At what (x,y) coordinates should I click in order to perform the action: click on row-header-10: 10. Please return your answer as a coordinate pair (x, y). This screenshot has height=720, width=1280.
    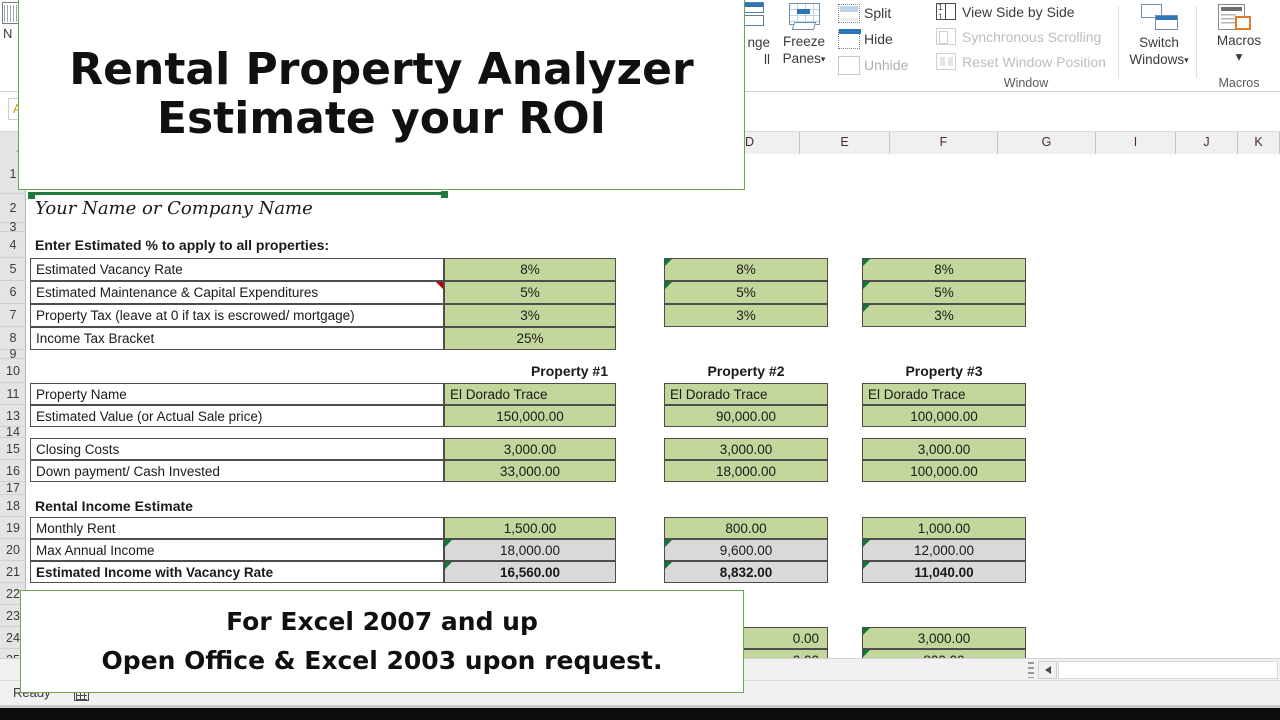
    Looking at the image, I should click on (13, 371).